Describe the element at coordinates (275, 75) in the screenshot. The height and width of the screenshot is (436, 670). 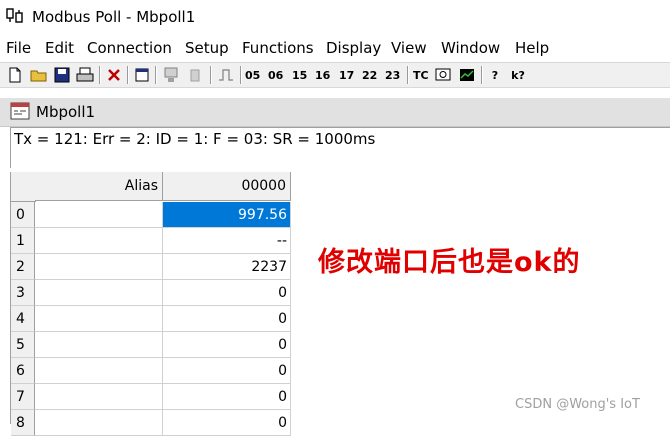
I see `function-06-button: 06` at that location.